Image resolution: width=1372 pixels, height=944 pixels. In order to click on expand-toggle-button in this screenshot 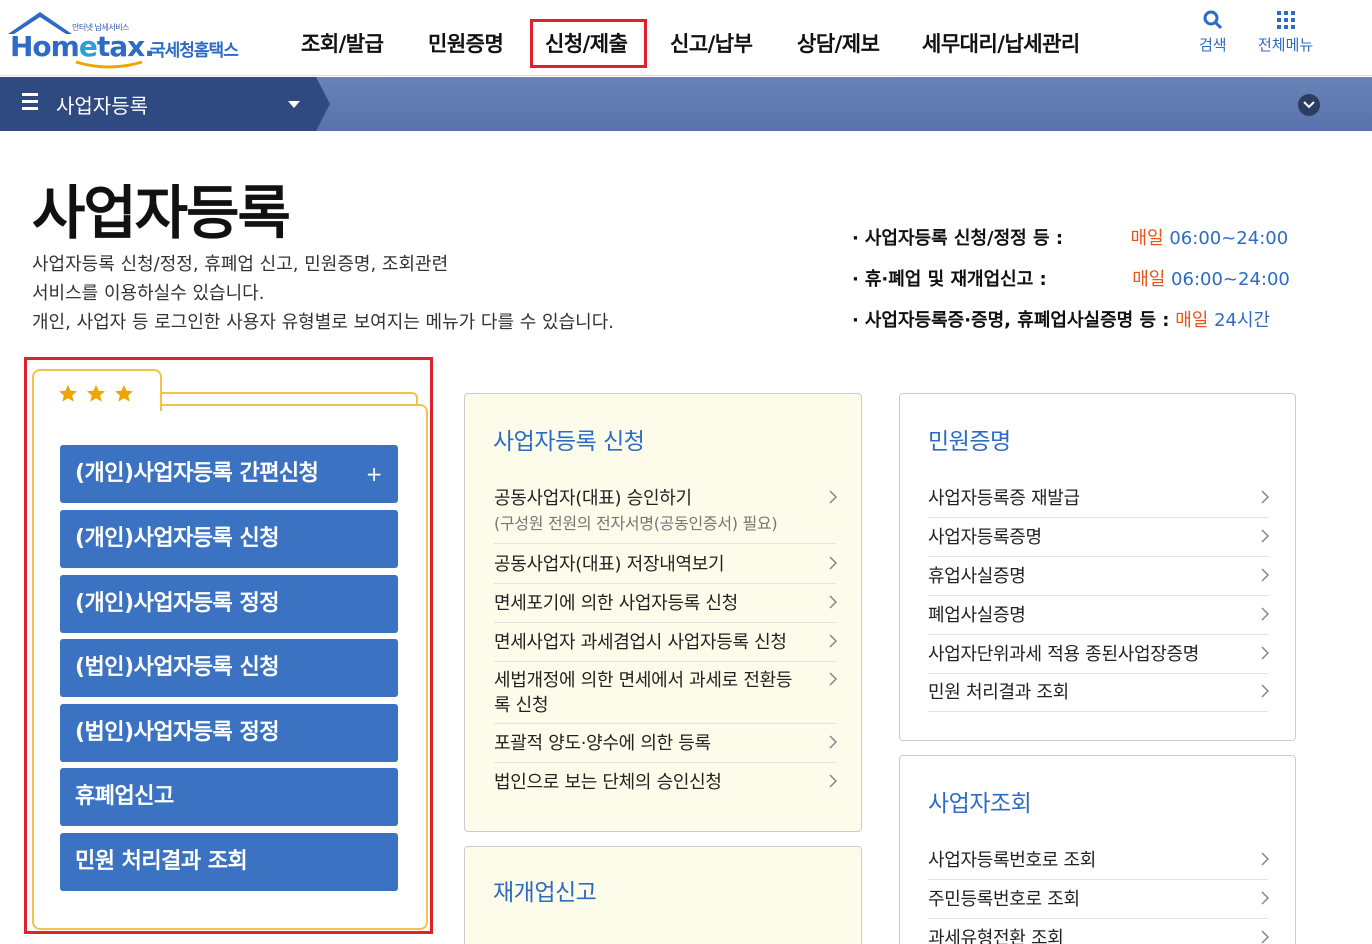, I will do `click(1309, 105)`.